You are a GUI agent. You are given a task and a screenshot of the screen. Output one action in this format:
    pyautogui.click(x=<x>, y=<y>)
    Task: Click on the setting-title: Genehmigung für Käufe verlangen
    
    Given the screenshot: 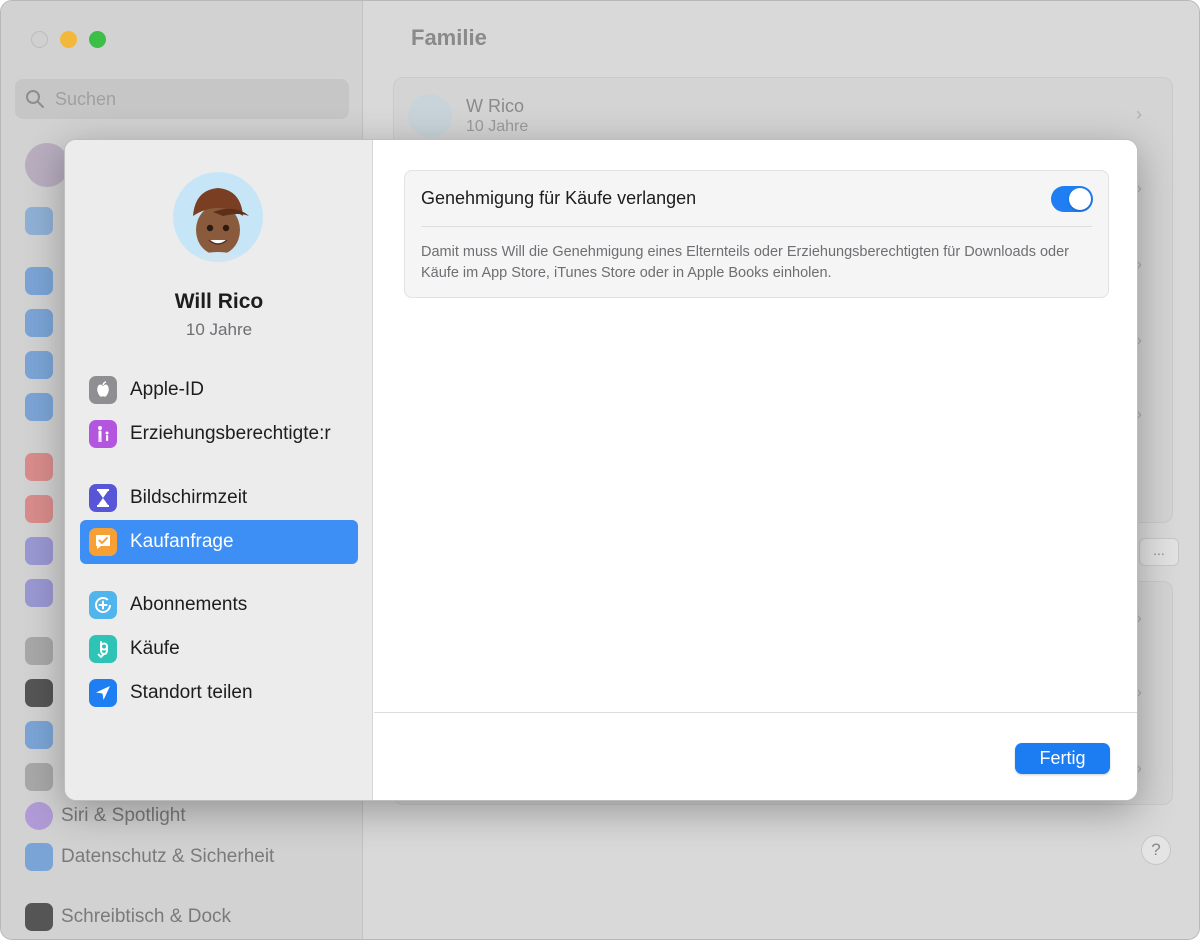 What is the action you would take?
    pyautogui.click(x=559, y=198)
    